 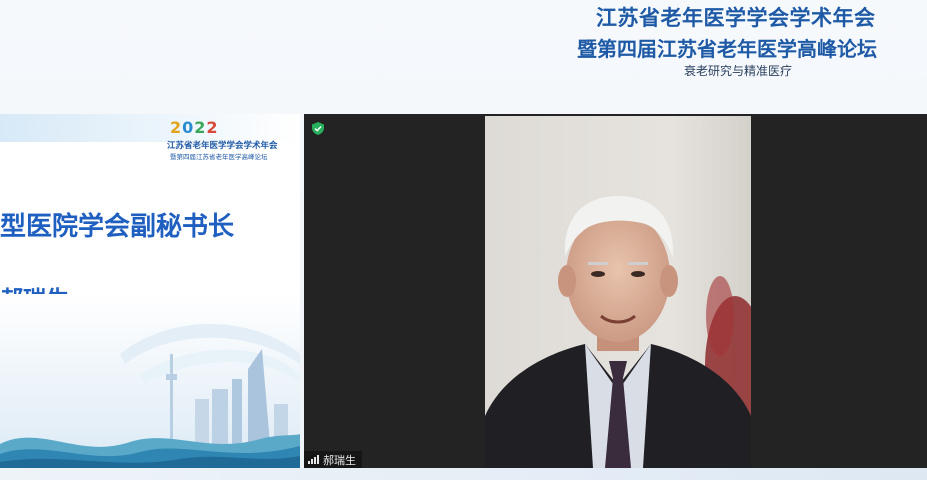 I want to click on slide-speaker-title: 型医院学会副秘书长, so click(x=117, y=227).